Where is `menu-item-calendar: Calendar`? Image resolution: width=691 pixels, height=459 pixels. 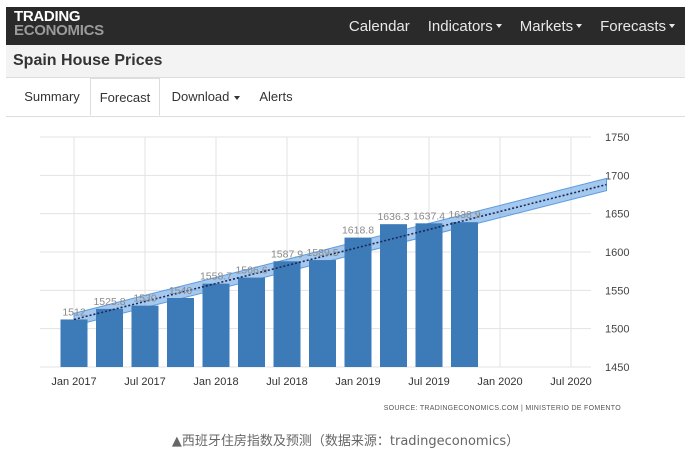
menu-item-calendar: Calendar is located at coordinates (379, 26).